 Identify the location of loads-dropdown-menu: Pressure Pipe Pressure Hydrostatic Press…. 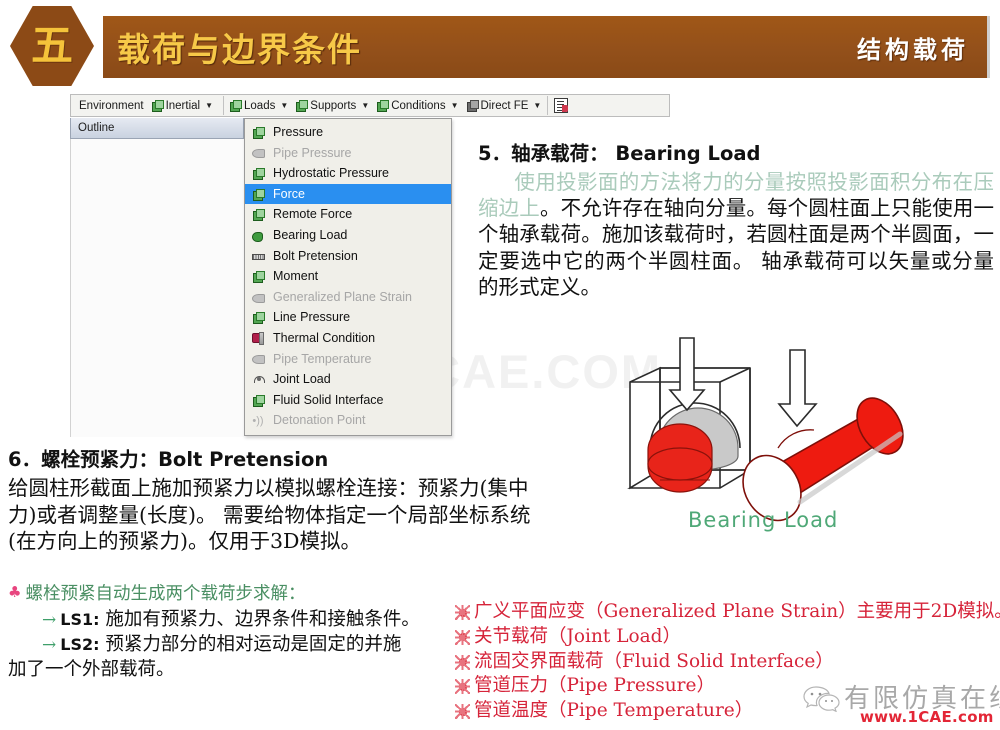
(348, 277).